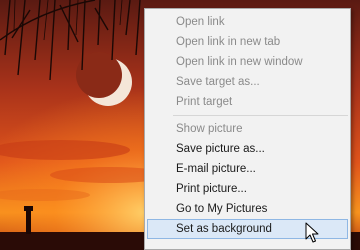 The height and width of the screenshot is (250, 360). I want to click on menu-item-open-link-new-tab: Open link in new tab, so click(247, 42).